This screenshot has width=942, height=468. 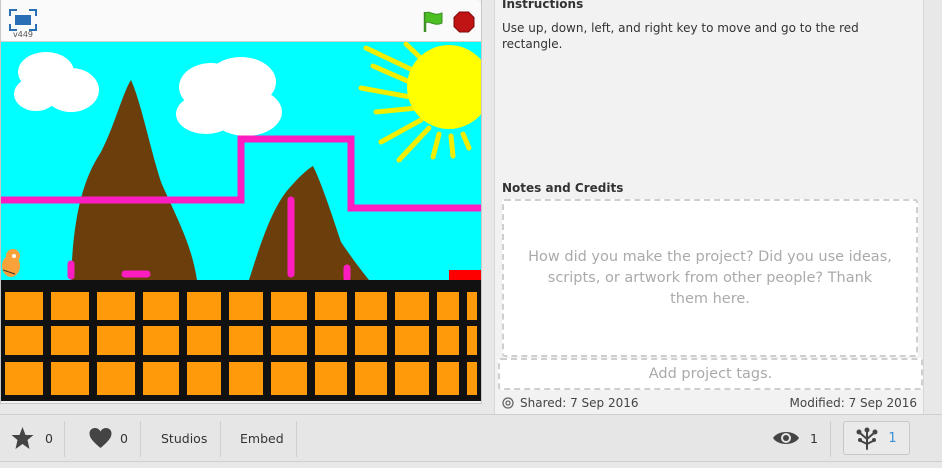 What do you see at coordinates (508, 403) in the screenshot?
I see `shared-icon` at bounding box center [508, 403].